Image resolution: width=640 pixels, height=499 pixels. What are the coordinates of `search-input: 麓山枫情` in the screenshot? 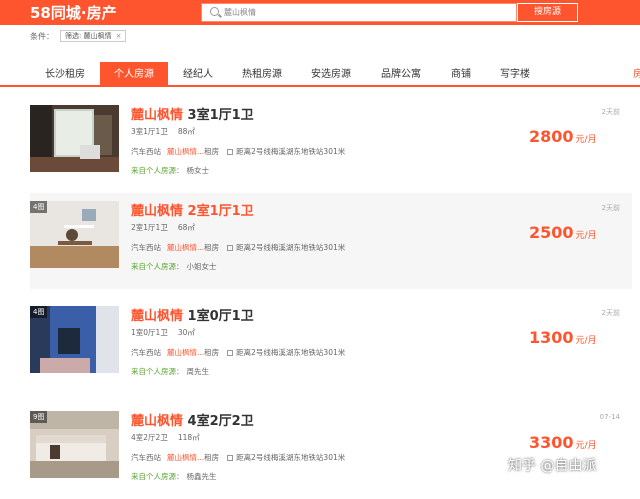 It's located at (359, 12).